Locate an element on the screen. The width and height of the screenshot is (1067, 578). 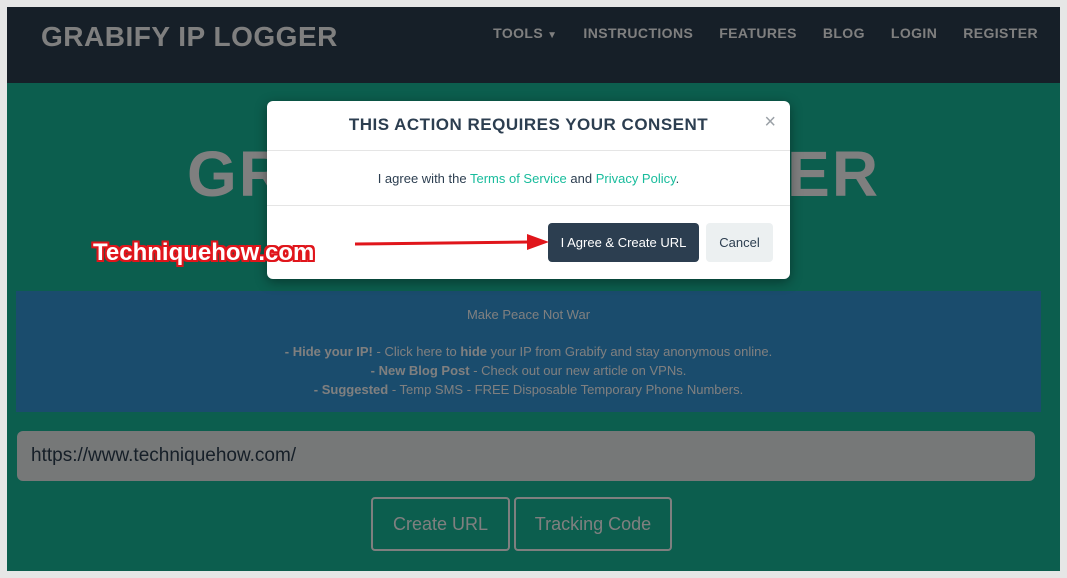
terms-of-service-link: Terms of Service is located at coordinates (518, 178).